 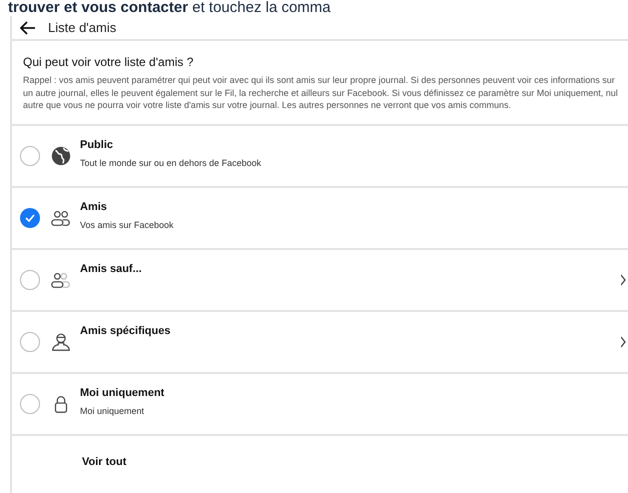 I want to click on option-description: Vos amis sur Facebook, so click(x=127, y=225).